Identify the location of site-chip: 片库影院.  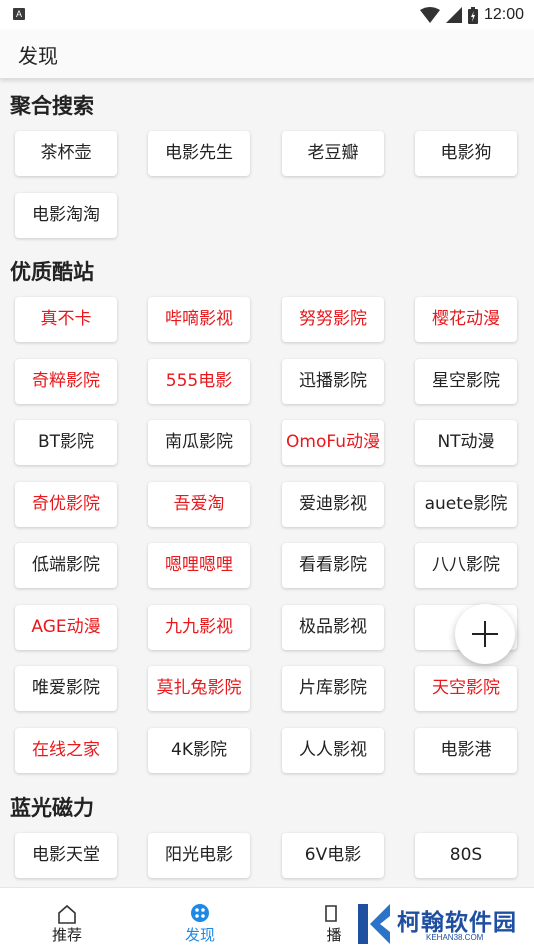
(333, 688).